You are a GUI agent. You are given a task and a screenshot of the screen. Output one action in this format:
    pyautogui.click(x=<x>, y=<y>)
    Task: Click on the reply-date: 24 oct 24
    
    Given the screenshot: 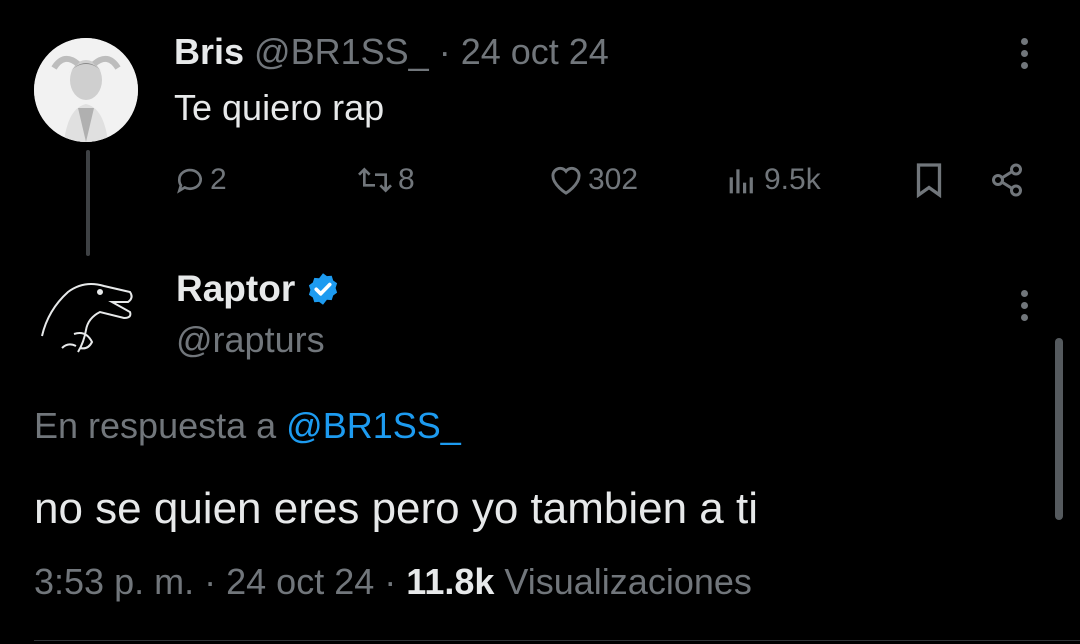 What is the action you would take?
    pyautogui.click(x=300, y=581)
    